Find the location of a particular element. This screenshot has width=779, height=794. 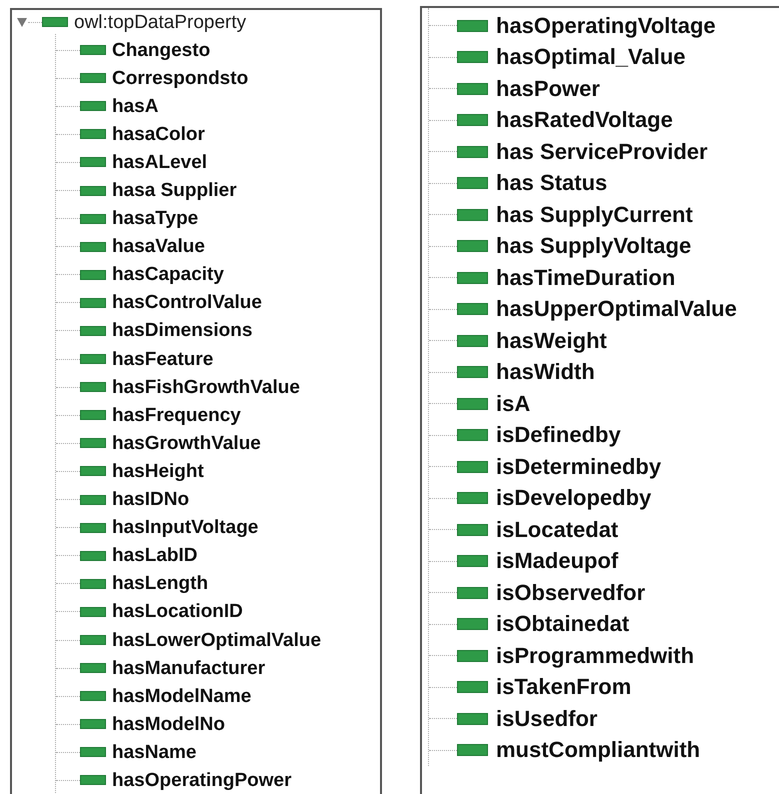

tree-item: hasPower is located at coordinates (548, 89).